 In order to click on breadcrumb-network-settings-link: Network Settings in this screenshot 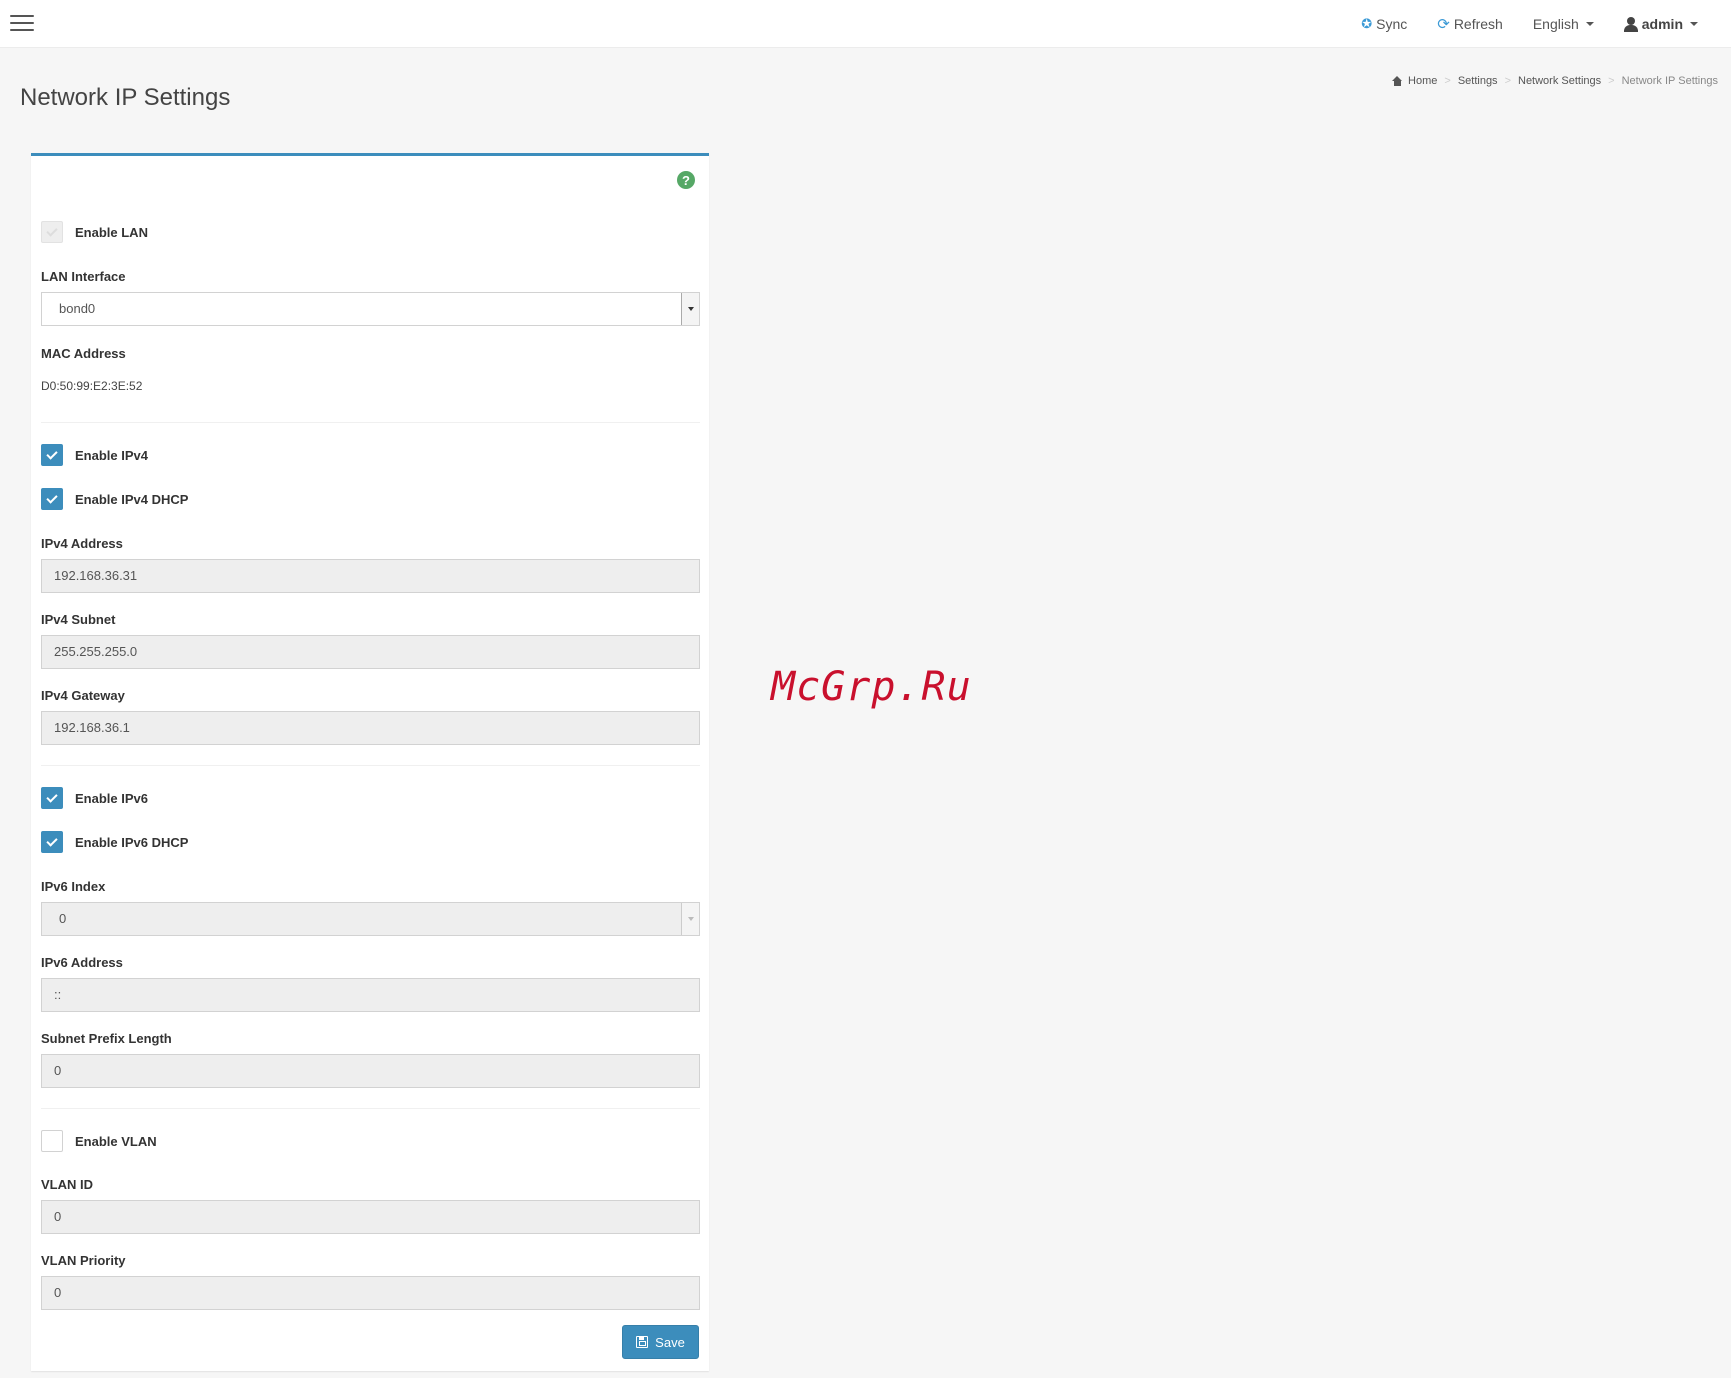, I will do `click(1559, 81)`.